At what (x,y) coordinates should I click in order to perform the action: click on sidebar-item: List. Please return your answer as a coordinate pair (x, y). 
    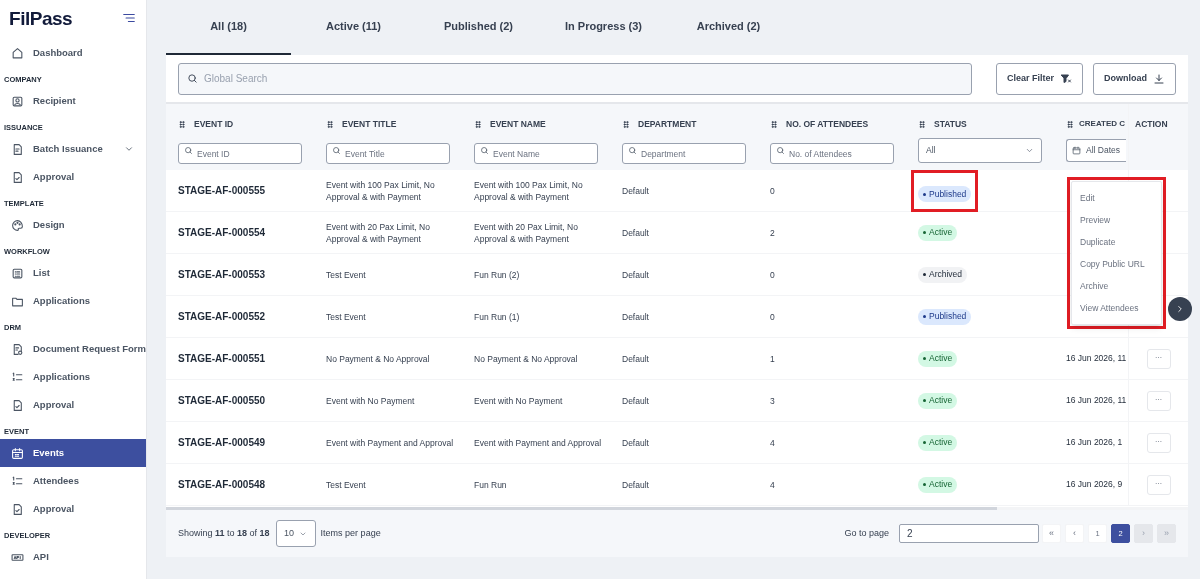
    Looking at the image, I should click on (73, 273).